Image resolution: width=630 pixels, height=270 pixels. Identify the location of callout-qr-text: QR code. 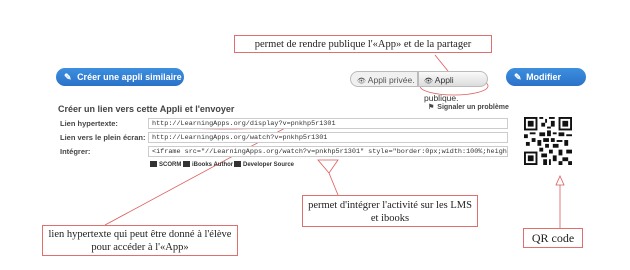
(553, 238).